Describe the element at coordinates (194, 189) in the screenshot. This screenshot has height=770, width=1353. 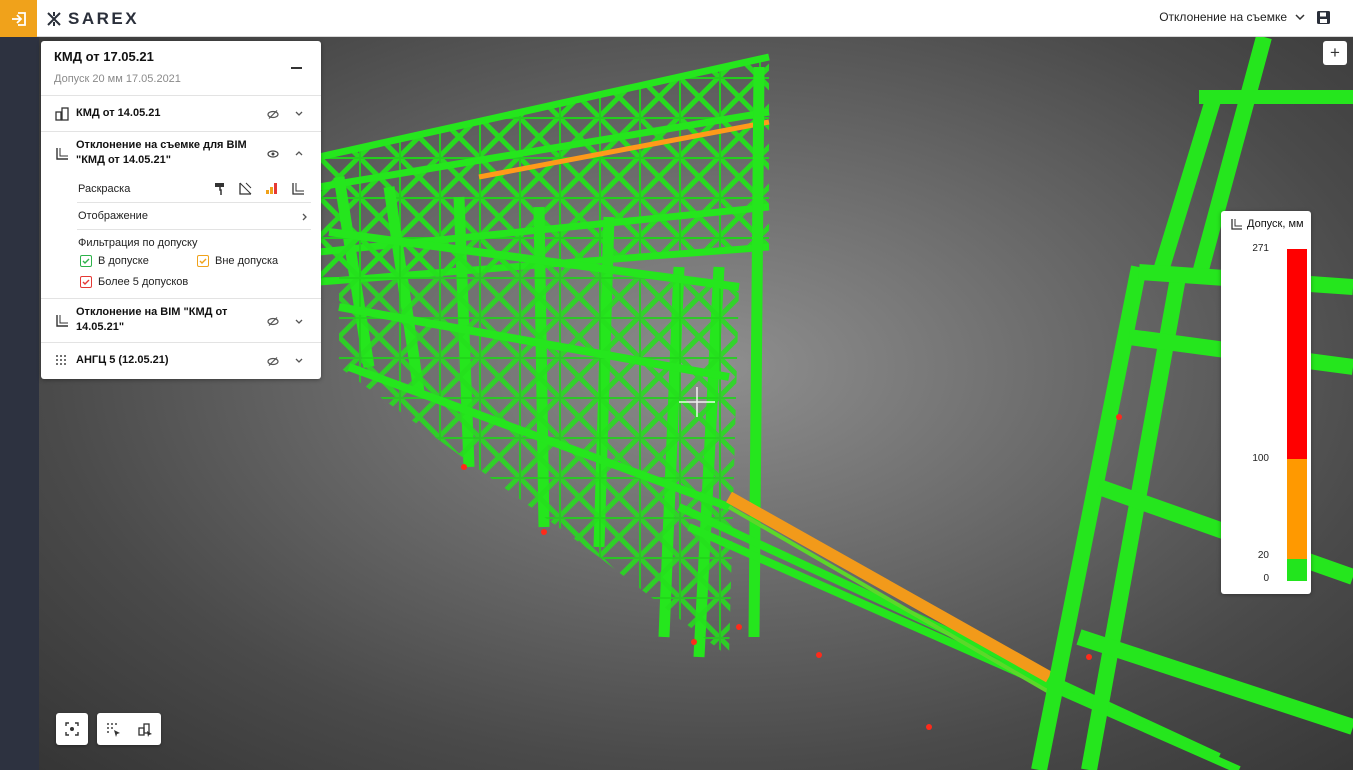
I see `coloring-row: Раскраска` at that location.